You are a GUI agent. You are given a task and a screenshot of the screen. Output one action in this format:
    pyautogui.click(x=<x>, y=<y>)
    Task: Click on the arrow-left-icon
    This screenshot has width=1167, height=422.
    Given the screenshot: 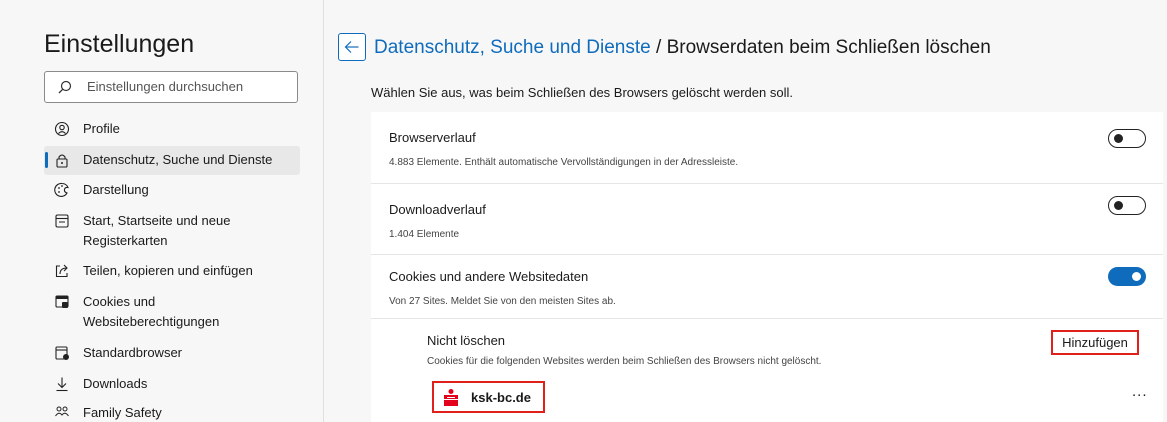 What is the action you would take?
    pyautogui.click(x=351, y=47)
    